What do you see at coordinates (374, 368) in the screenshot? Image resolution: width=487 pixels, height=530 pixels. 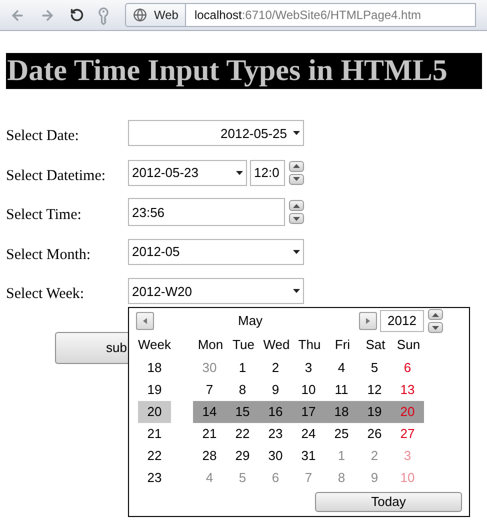 I see `day-cell: 5` at bounding box center [374, 368].